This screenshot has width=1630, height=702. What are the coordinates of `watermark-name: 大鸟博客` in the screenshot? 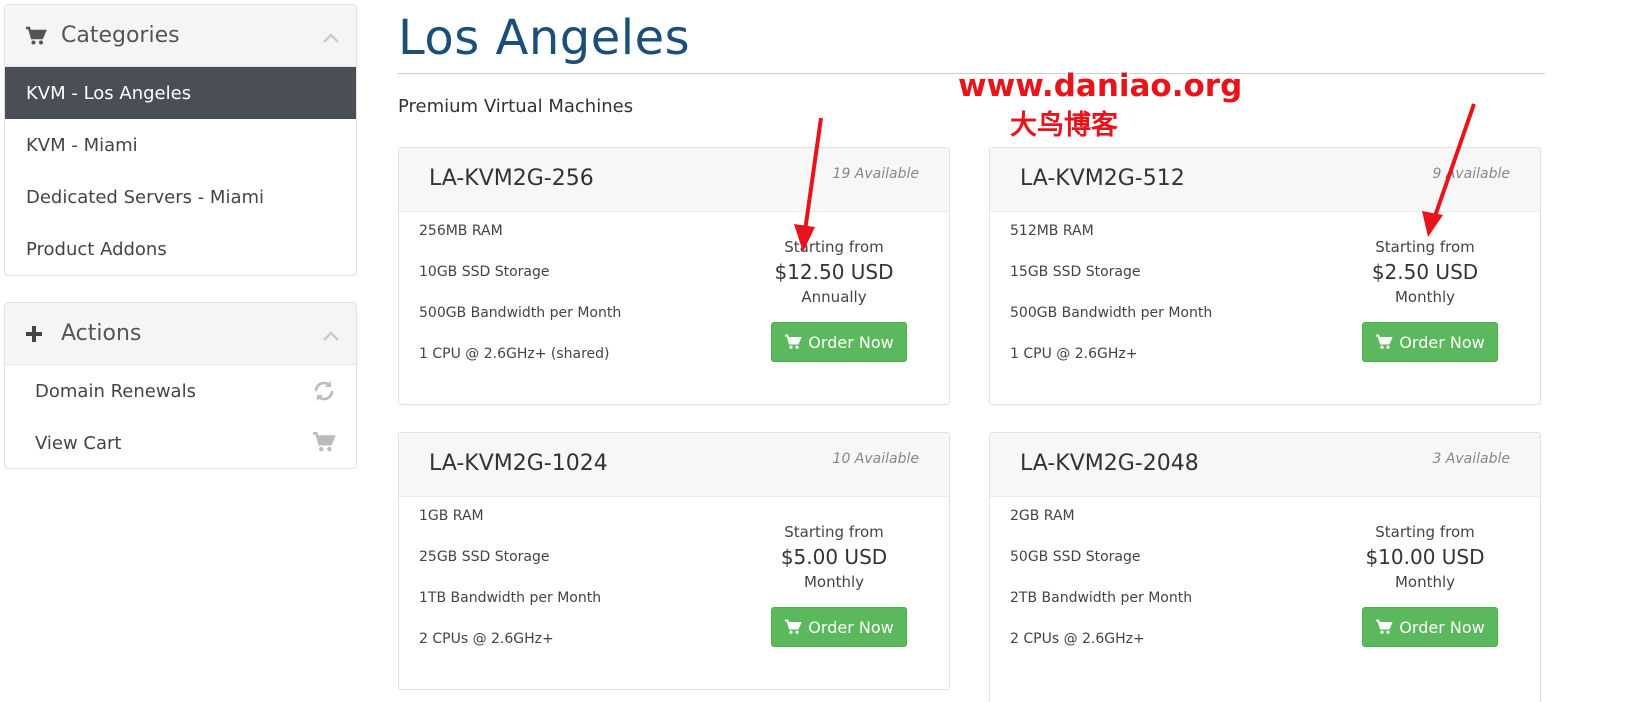 It's located at (1064, 125).